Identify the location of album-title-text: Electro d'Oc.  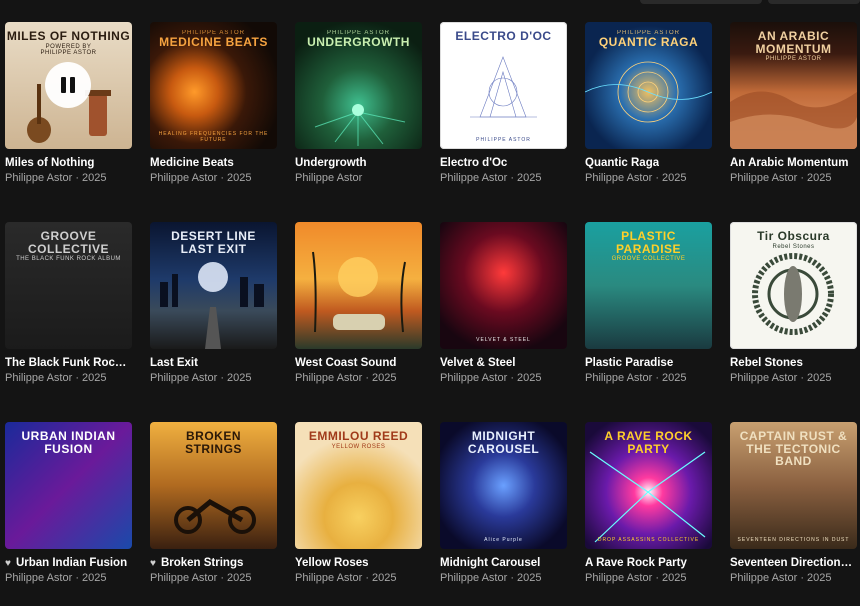
(474, 163).